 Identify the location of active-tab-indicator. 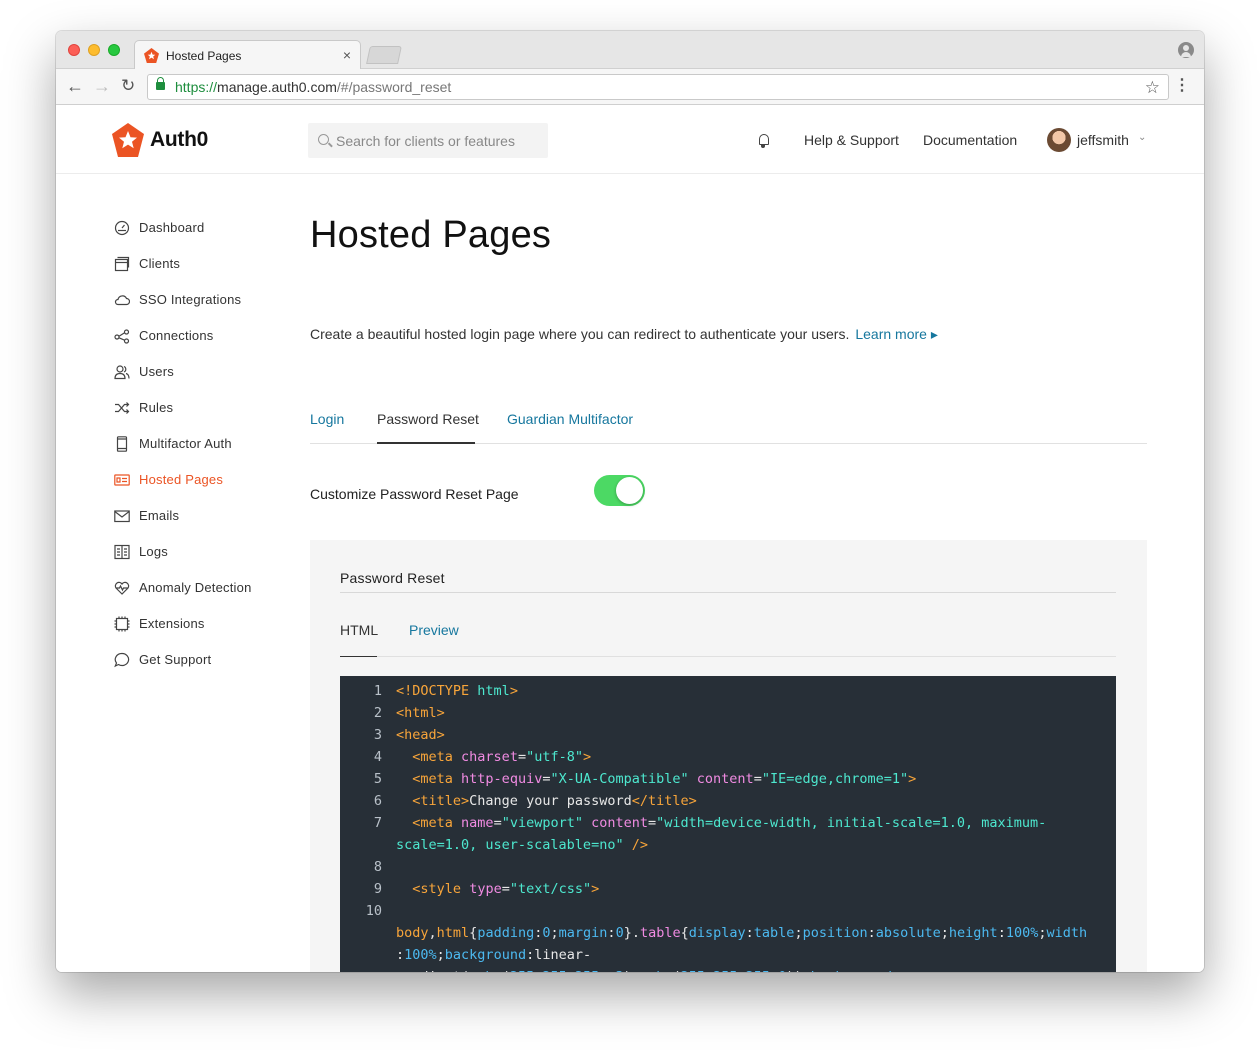
(426, 443).